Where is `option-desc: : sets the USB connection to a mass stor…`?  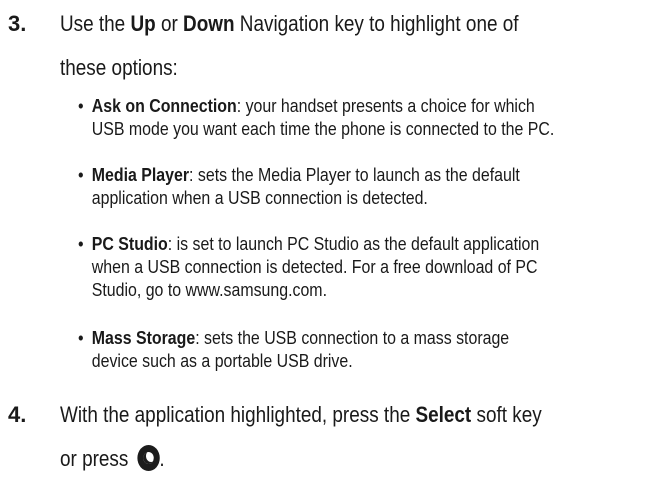 option-desc: : sets the USB connection to a mass stor… is located at coordinates (352, 337).